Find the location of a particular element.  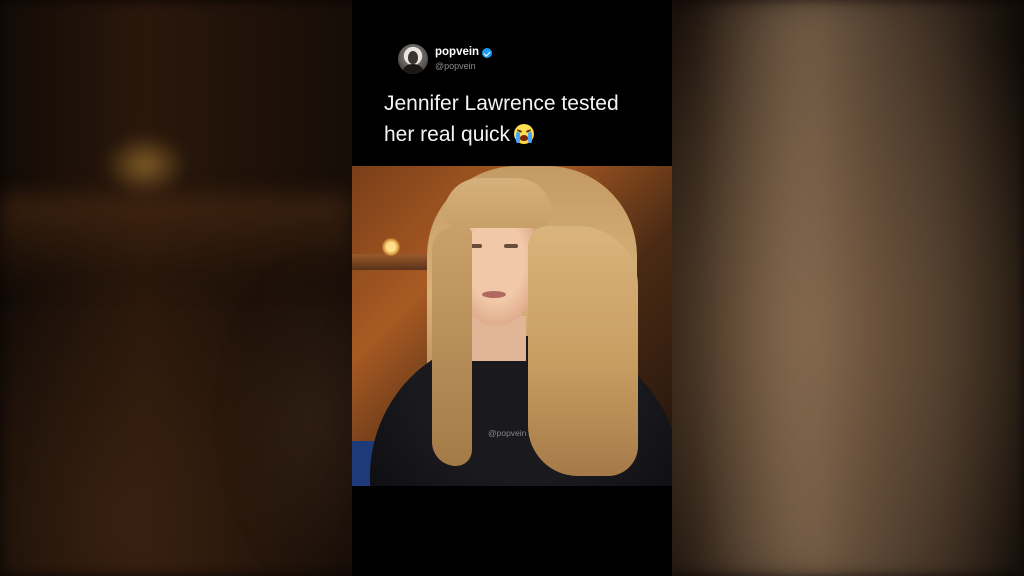

post-header: popvein @popvein is located at coordinates (445, 59).